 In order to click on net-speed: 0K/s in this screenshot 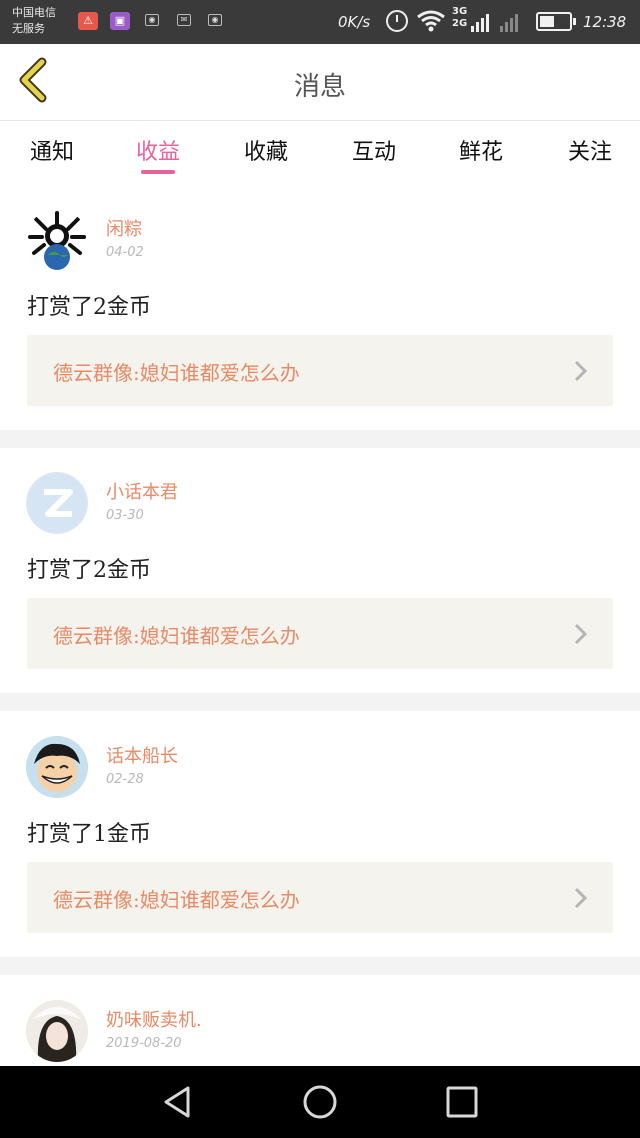, I will do `click(354, 22)`.